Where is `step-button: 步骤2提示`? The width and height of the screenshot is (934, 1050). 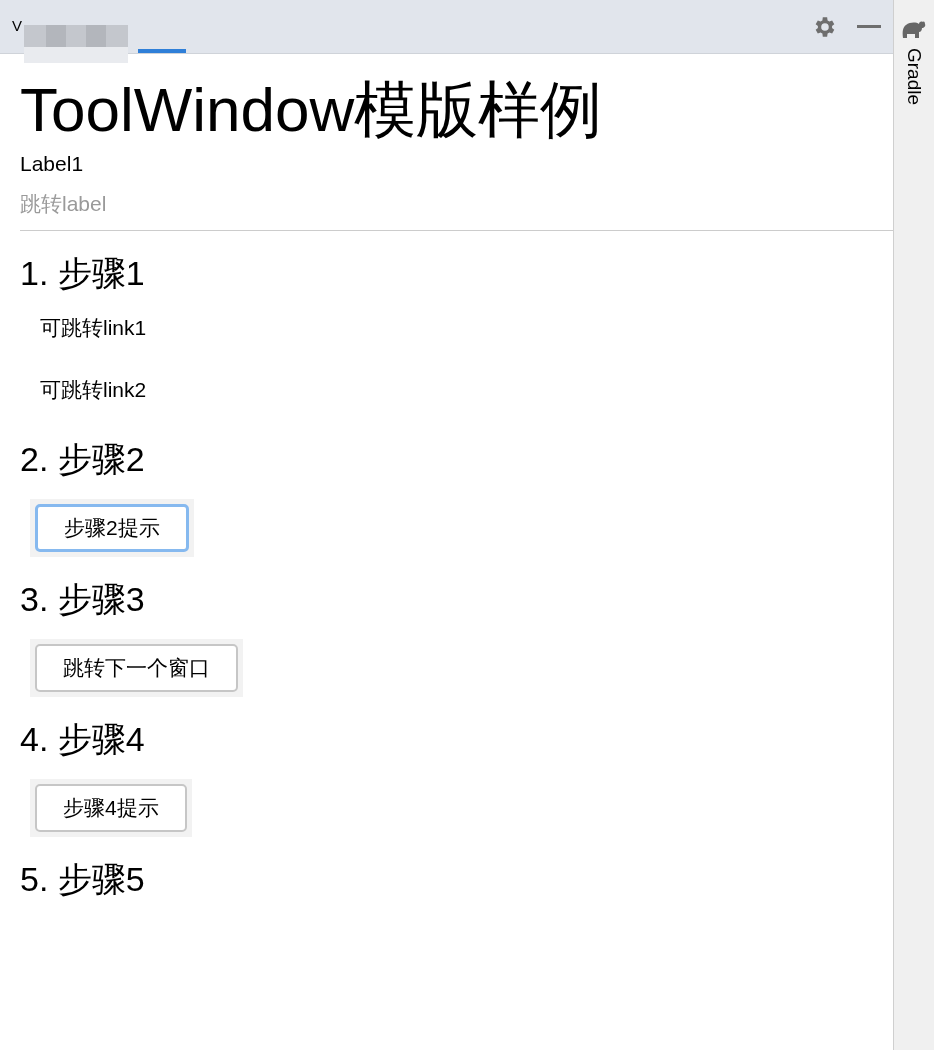
step-button: 步骤2提示 is located at coordinates (112, 528).